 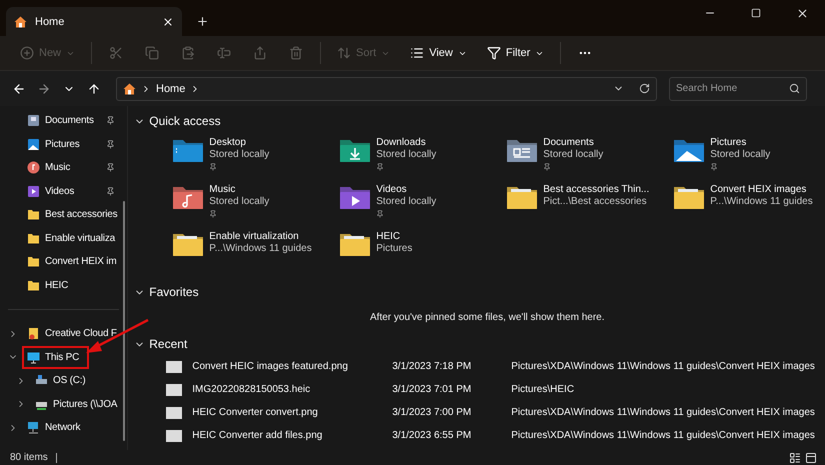 I want to click on up-icon, so click(x=93, y=89).